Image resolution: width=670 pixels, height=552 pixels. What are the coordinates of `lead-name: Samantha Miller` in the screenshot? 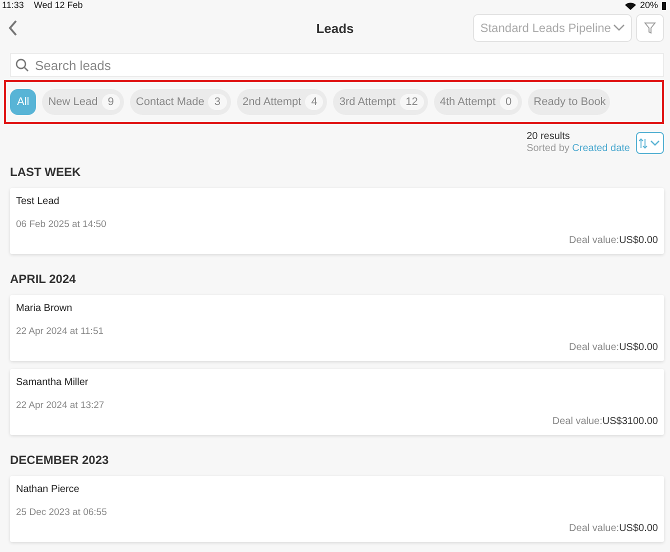 It's located at (52, 382).